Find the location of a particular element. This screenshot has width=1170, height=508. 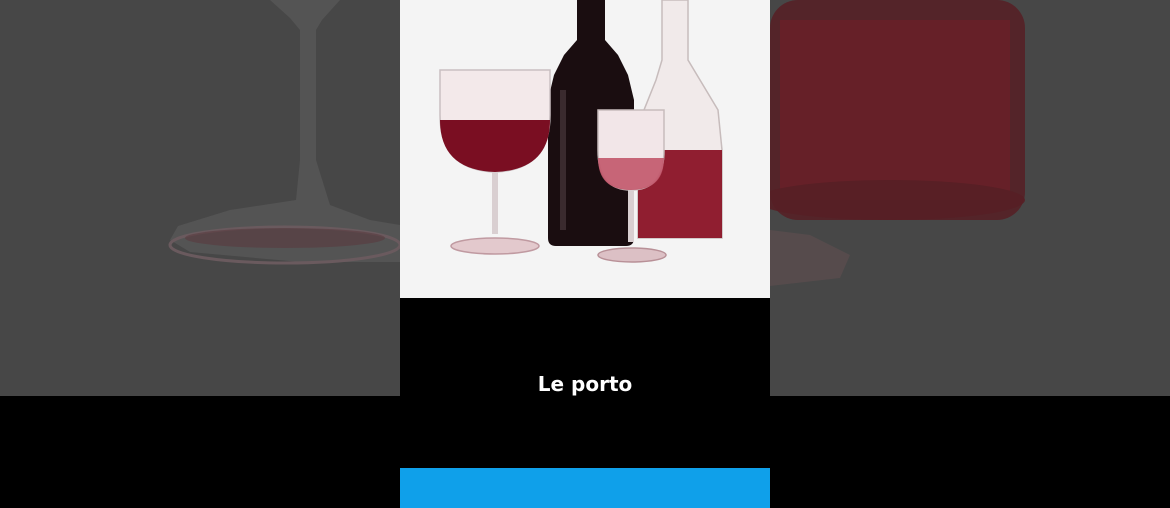

action-bar is located at coordinates (585, 488).